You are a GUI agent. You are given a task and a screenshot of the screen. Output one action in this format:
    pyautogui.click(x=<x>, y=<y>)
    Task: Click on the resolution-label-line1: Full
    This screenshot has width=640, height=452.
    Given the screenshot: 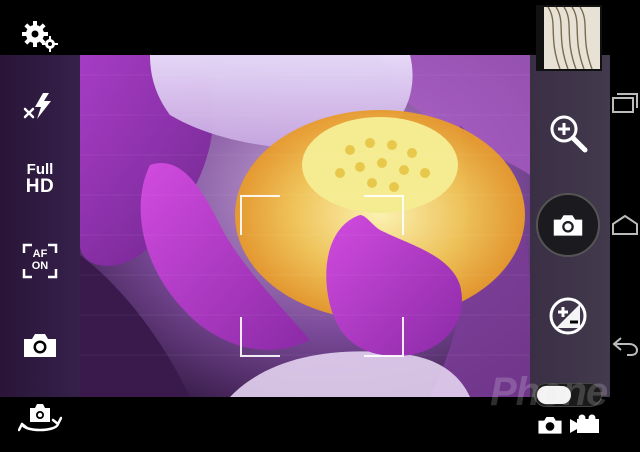 What is the action you would take?
    pyautogui.click(x=40, y=169)
    